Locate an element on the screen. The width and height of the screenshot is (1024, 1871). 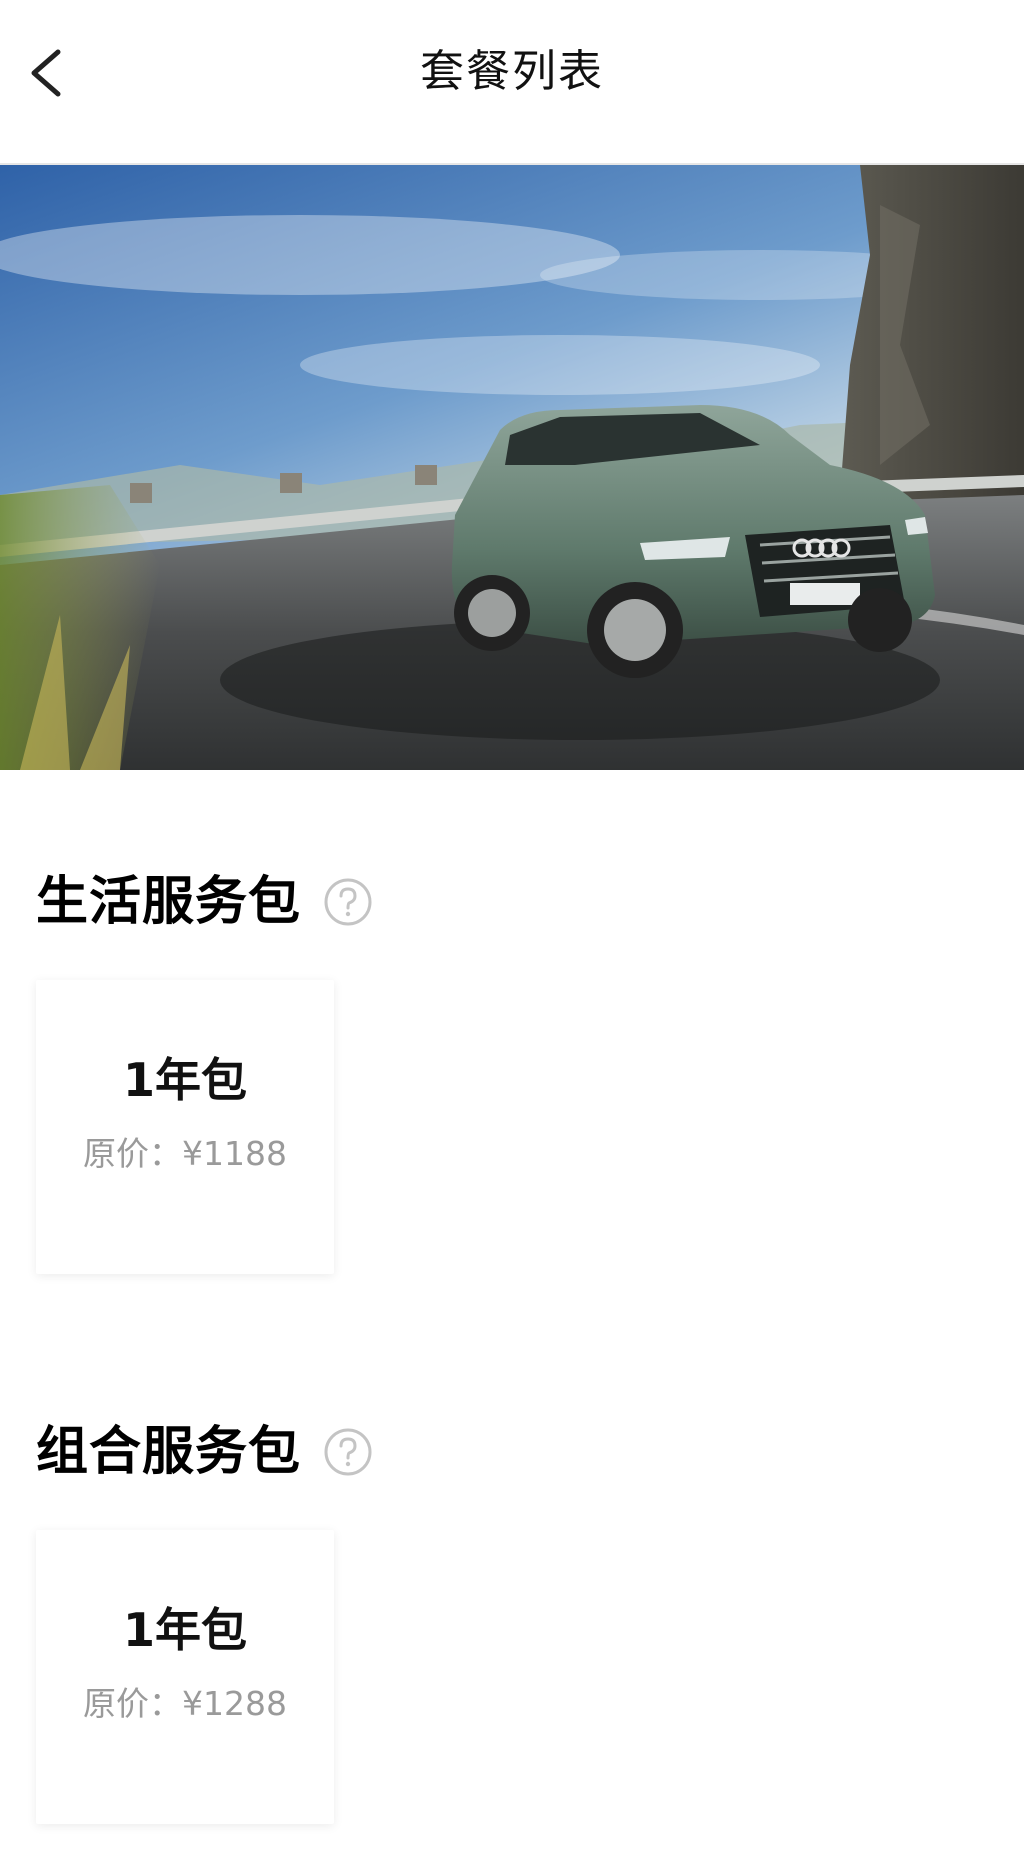
package-original-price: 原价：¥1188 is located at coordinates (185, 1153).